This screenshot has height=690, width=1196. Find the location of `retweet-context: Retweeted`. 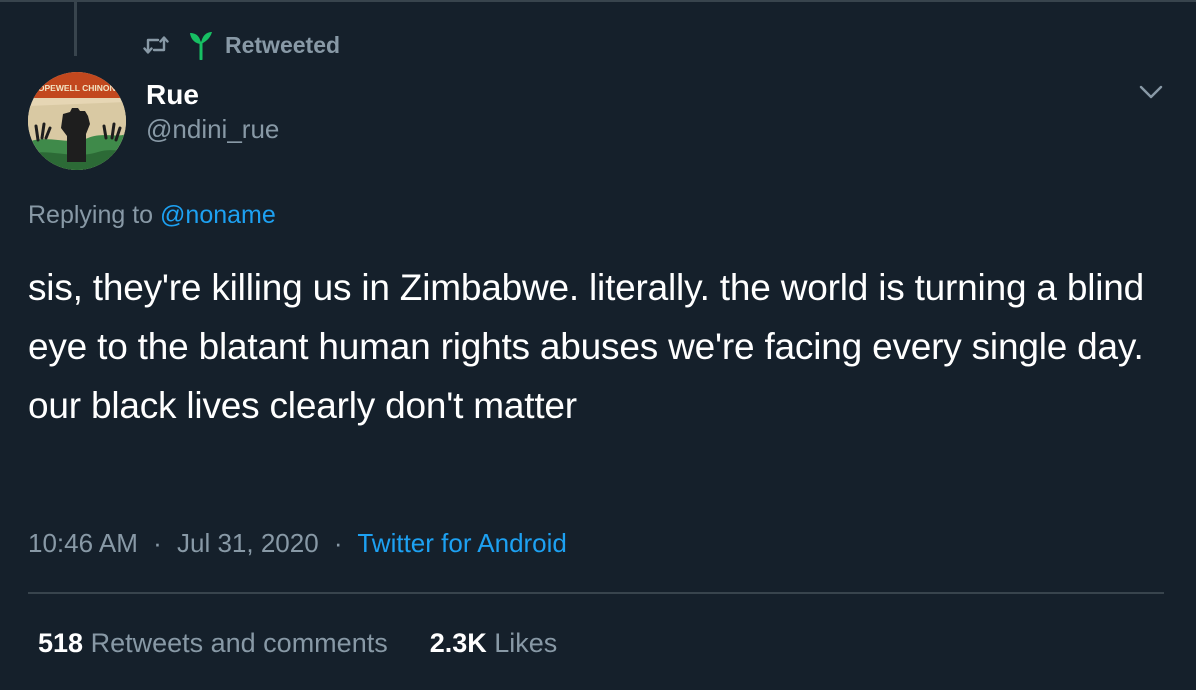

retweet-context: Retweeted is located at coordinates (241, 45).